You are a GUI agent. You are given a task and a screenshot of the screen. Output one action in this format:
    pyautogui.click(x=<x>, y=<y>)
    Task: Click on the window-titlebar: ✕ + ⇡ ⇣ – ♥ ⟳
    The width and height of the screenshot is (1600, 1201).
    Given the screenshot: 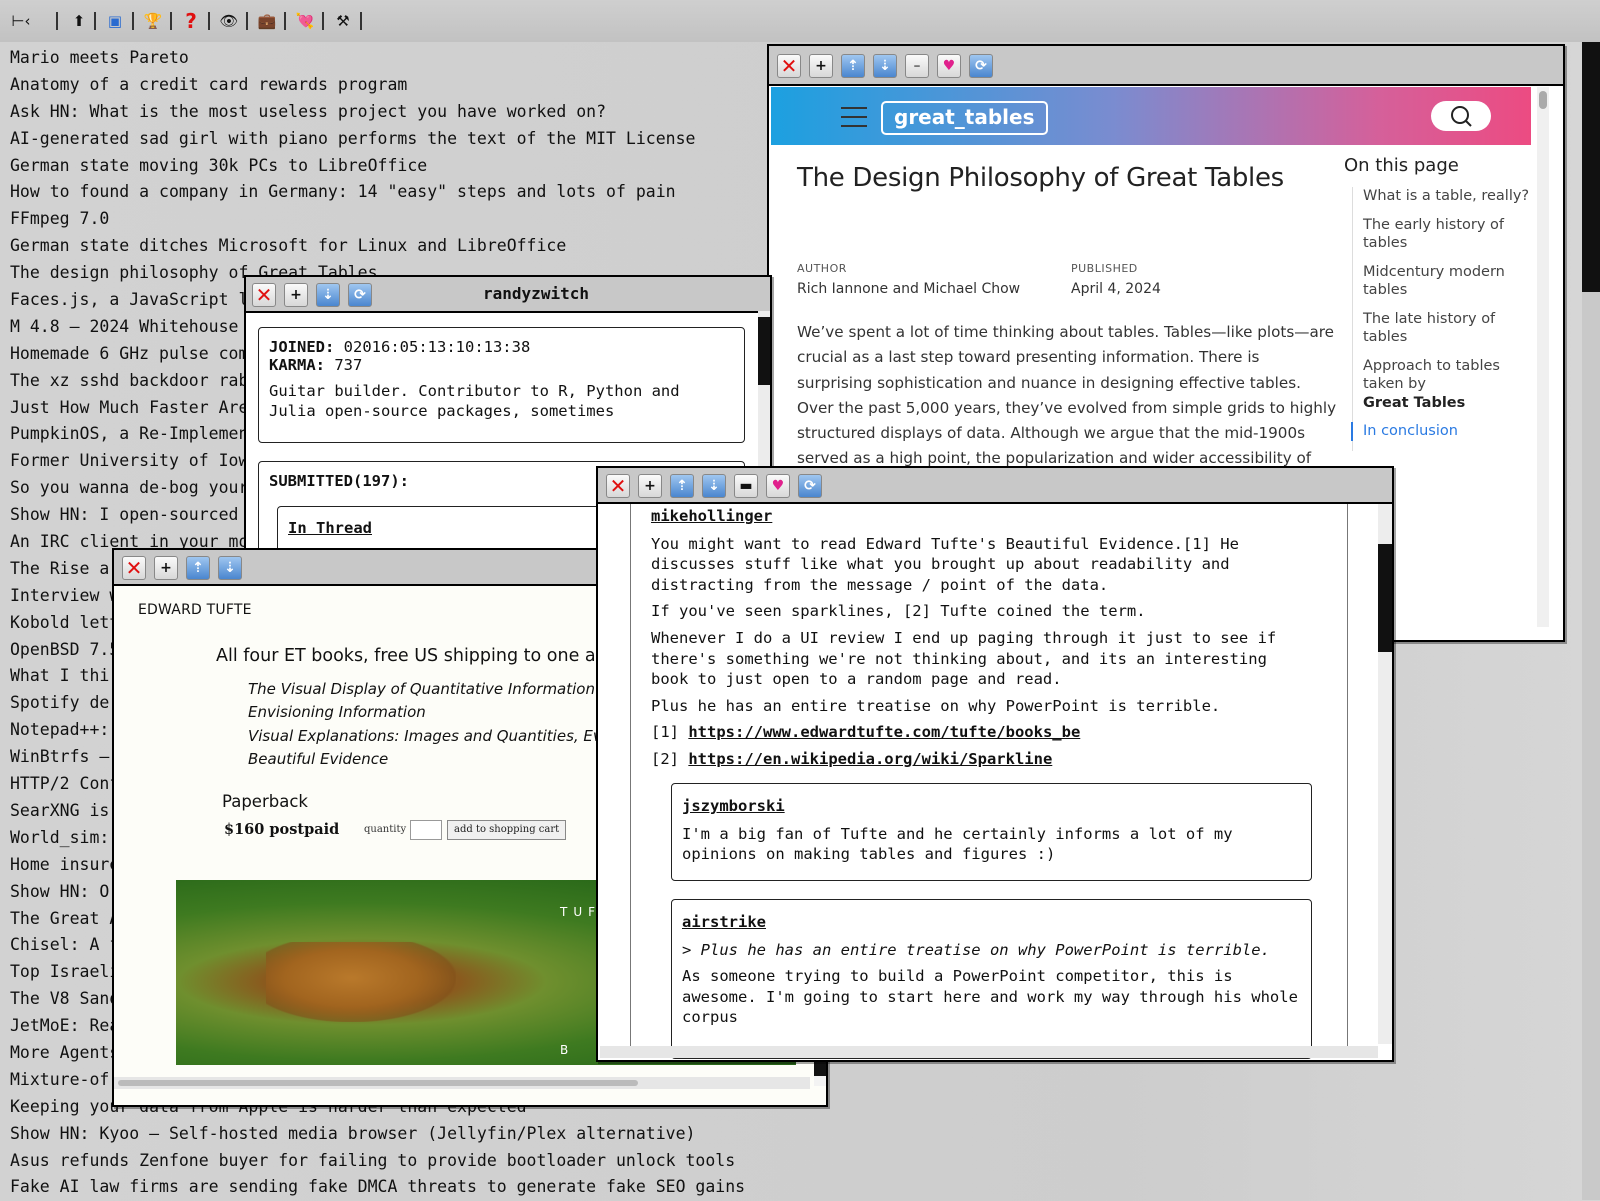 What is the action you would take?
    pyautogui.click(x=1166, y=66)
    